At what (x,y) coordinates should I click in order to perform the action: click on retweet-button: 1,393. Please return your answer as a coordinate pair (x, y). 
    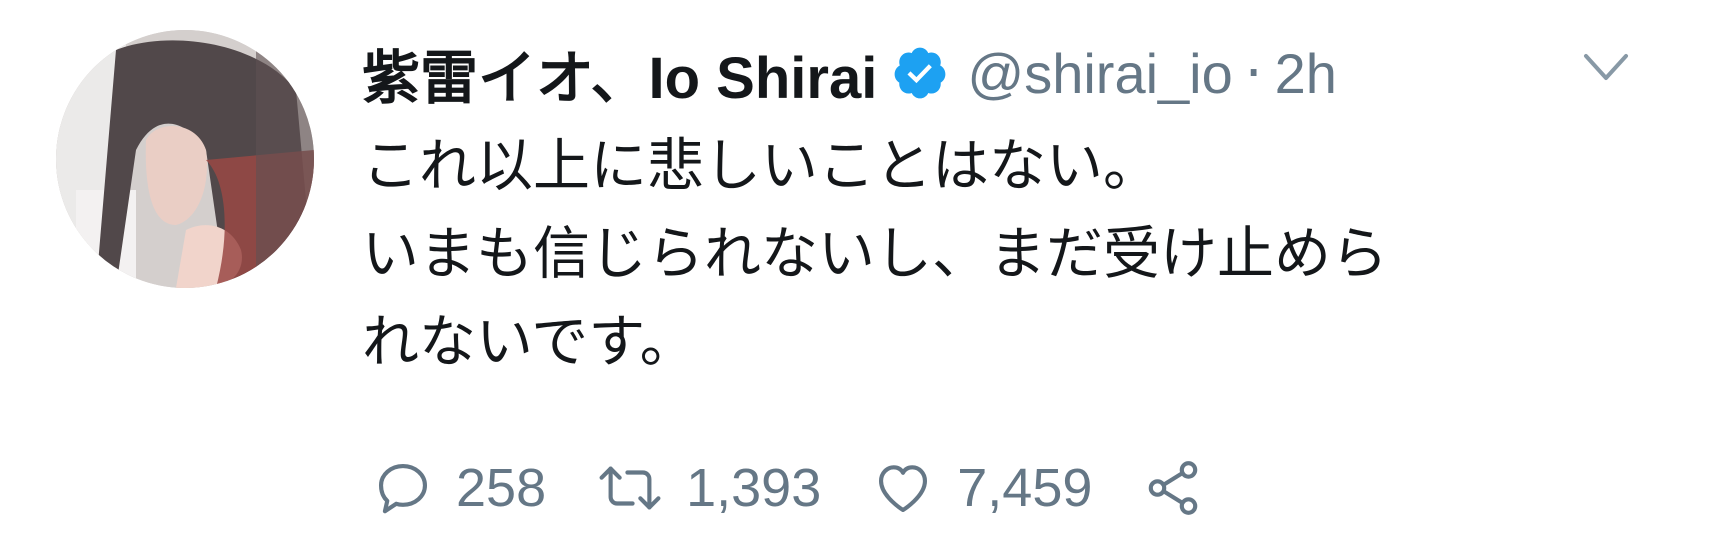
    Looking at the image, I should click on (708, 488).